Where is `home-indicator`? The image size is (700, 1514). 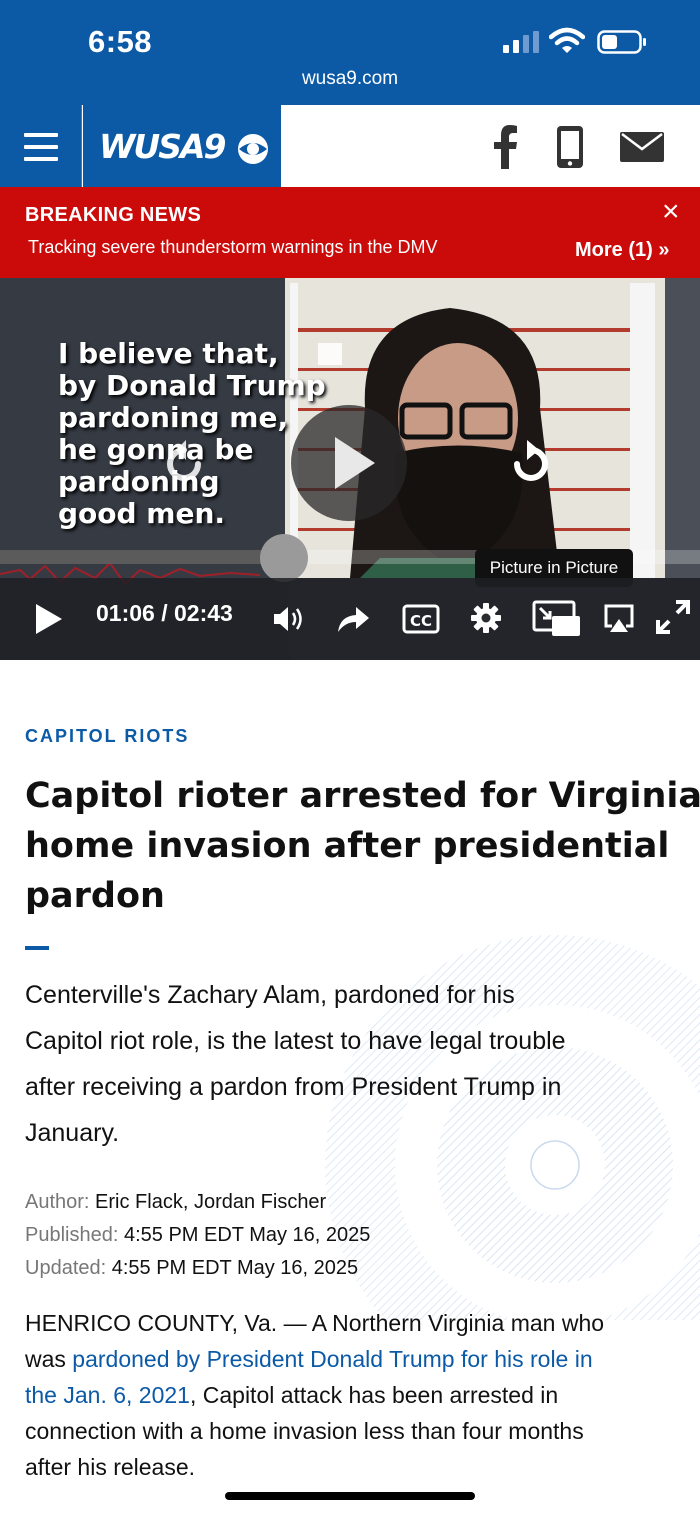 home-indicator is located at coordinates (350, 1496).